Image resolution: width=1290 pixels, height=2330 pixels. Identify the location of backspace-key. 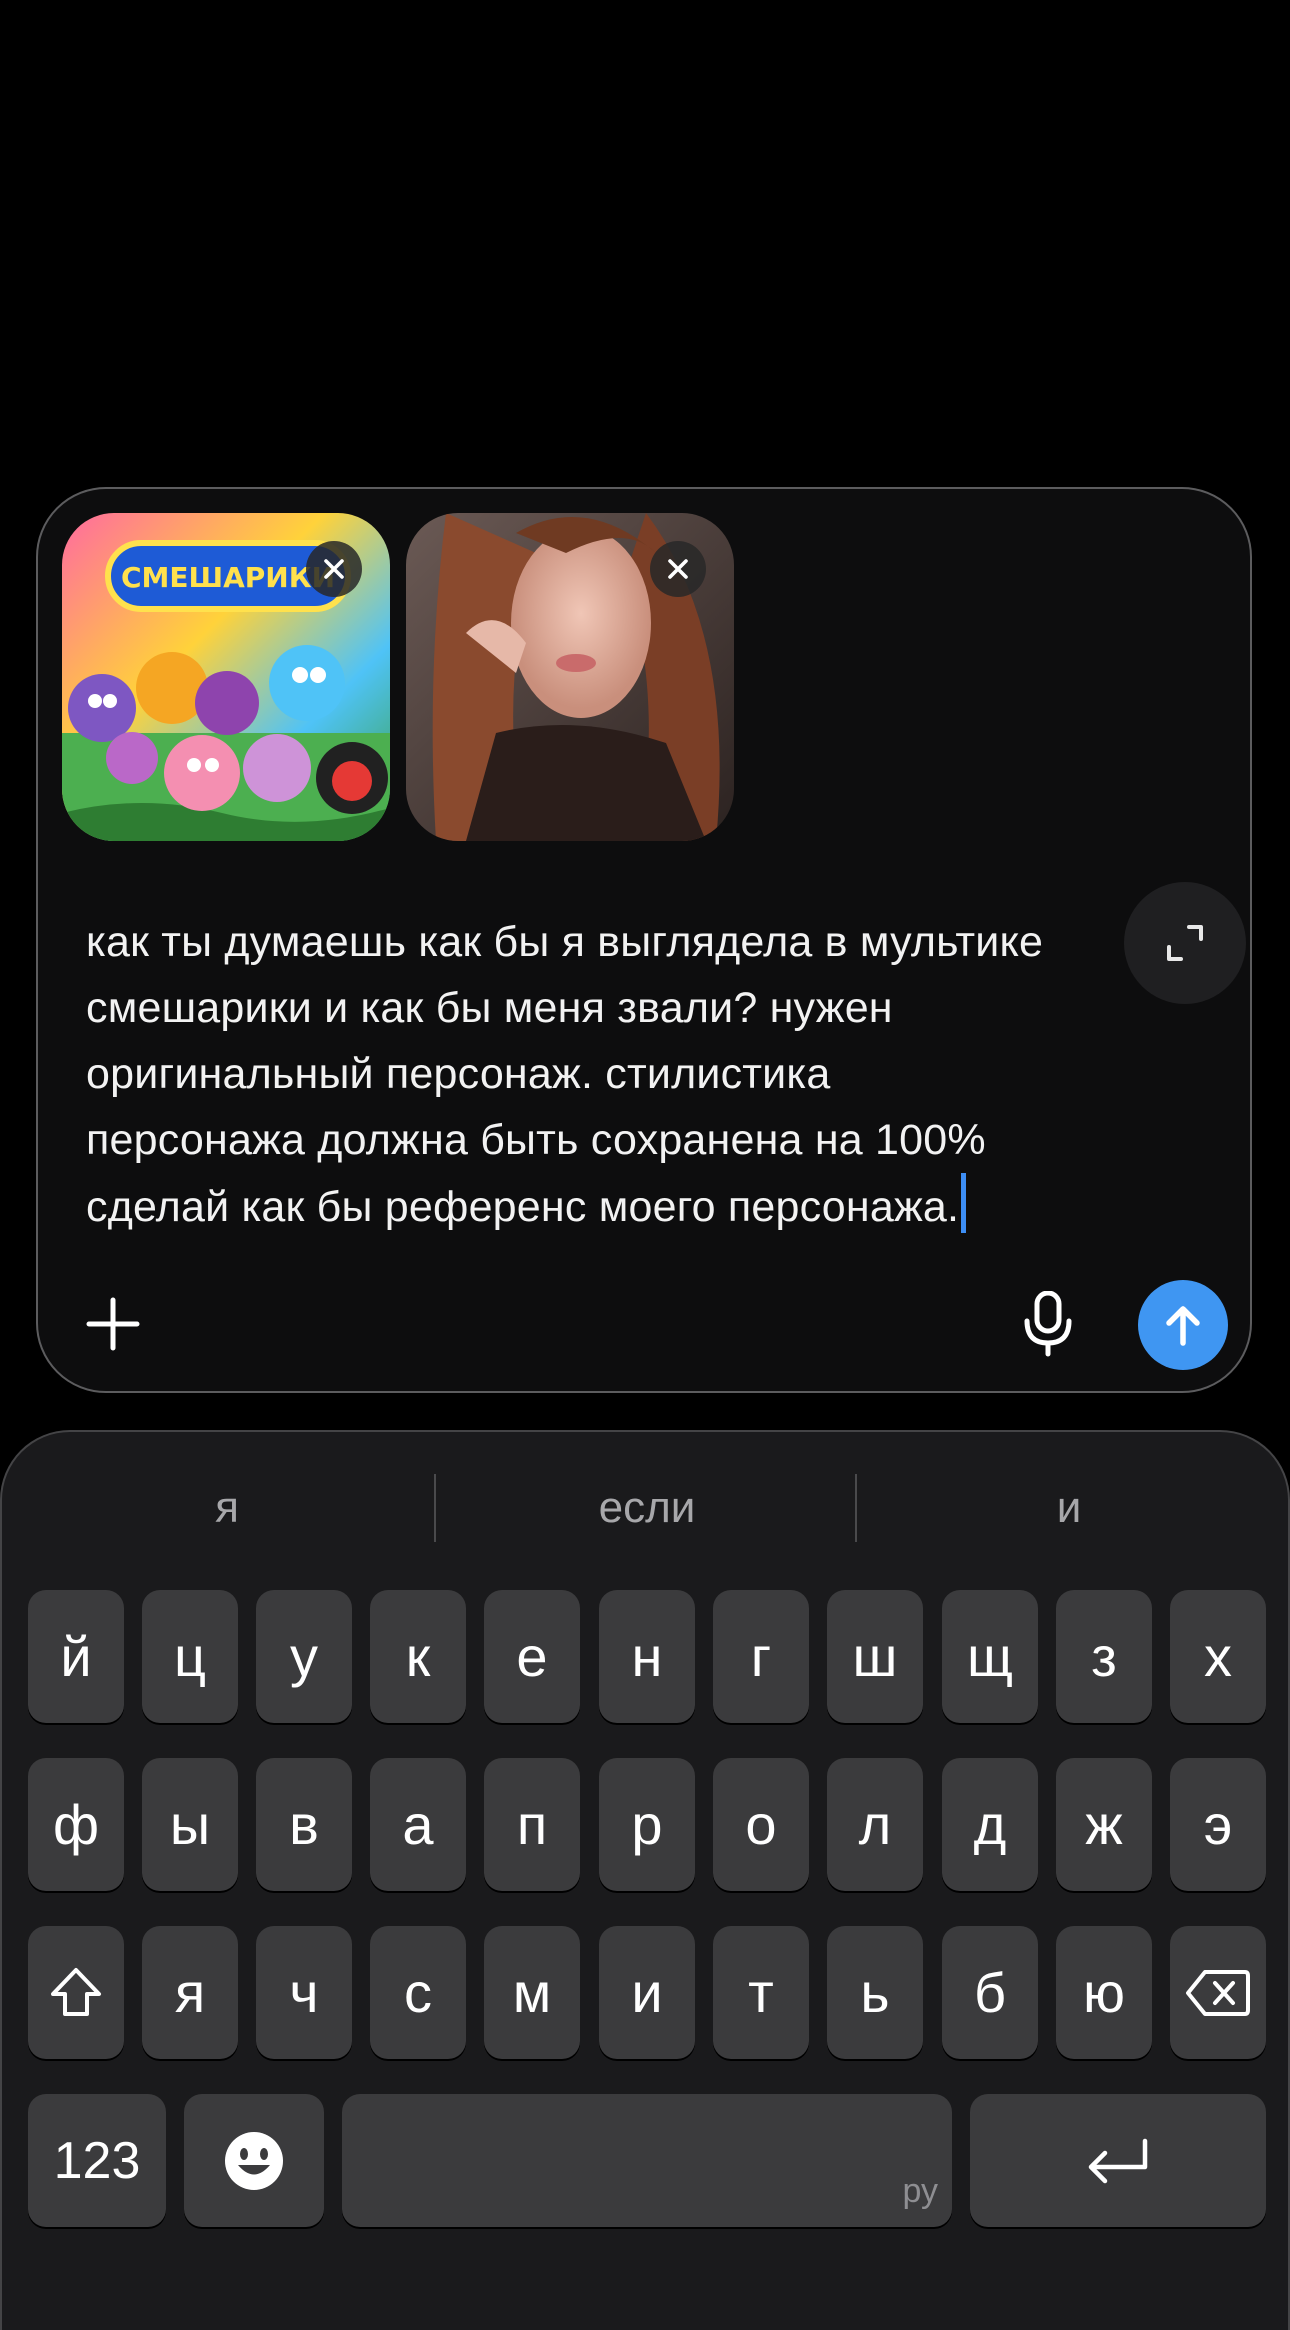
(1218, 1992).